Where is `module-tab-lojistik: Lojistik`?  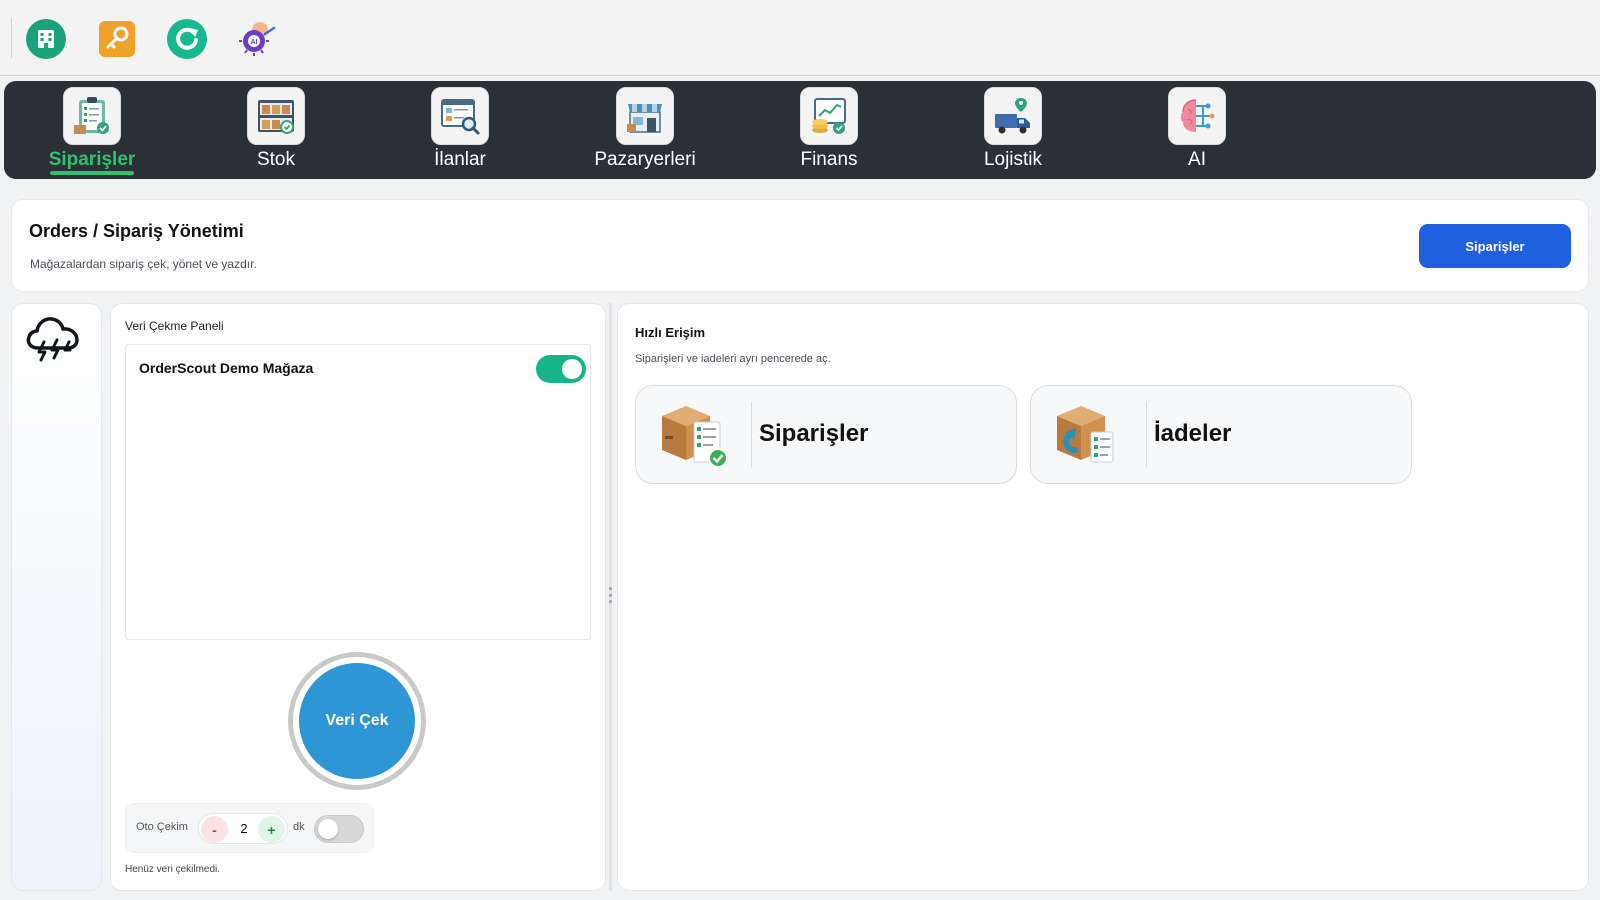
module-tab-lojistik: Lojistik is located at coordinates (1013, 131).